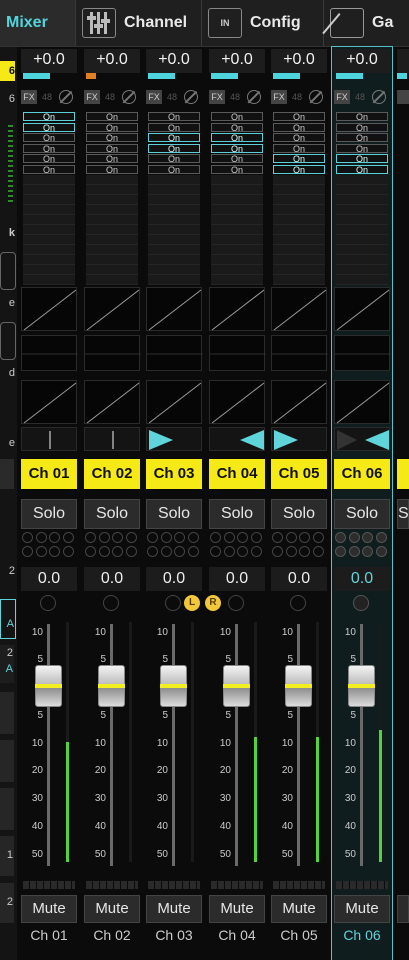  What do you see at coordinates (403, 514) in the screenshot?
I see `partial-solo-button: S` at bounding box center [403, 514].